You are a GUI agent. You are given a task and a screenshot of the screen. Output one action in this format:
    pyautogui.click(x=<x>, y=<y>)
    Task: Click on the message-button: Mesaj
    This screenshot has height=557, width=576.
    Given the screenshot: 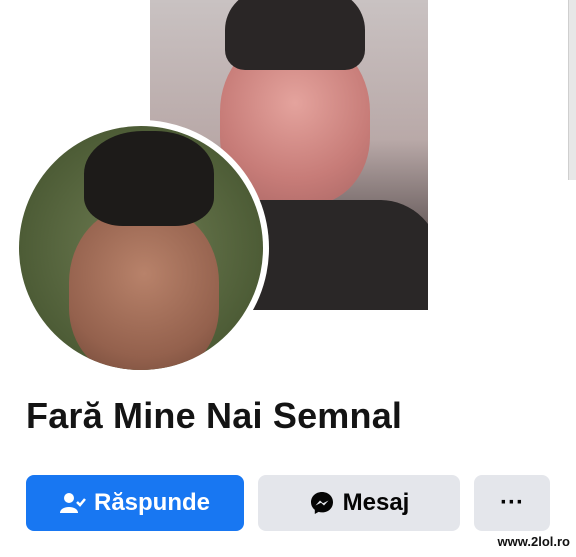 What is the action you would take?
    pyautogui.click(x=359, y=503)
    